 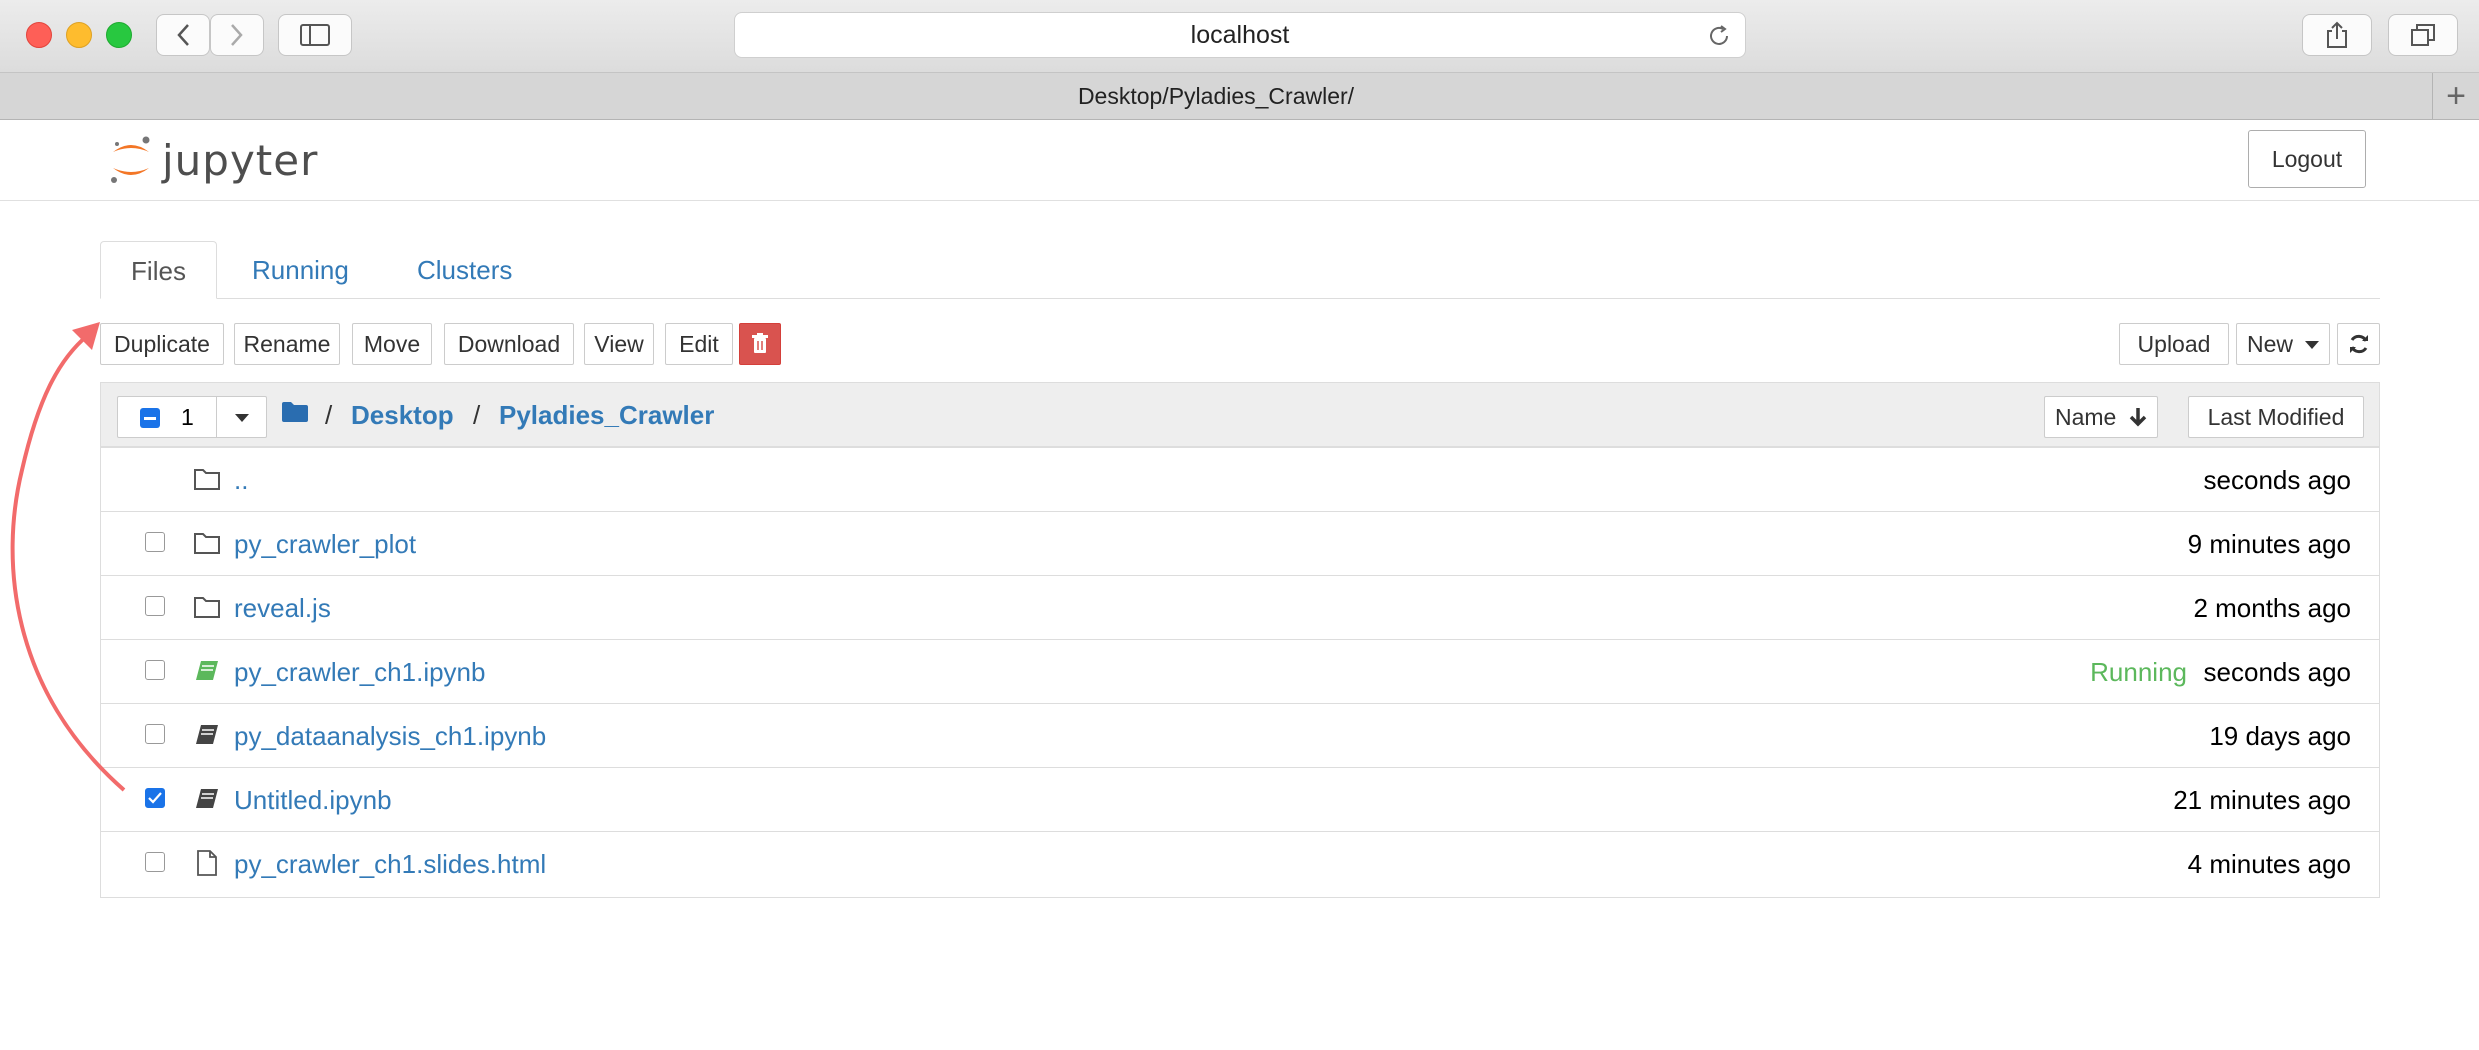 I want to click on file-modified: 2 months ago, so click(x=2272, y=608).